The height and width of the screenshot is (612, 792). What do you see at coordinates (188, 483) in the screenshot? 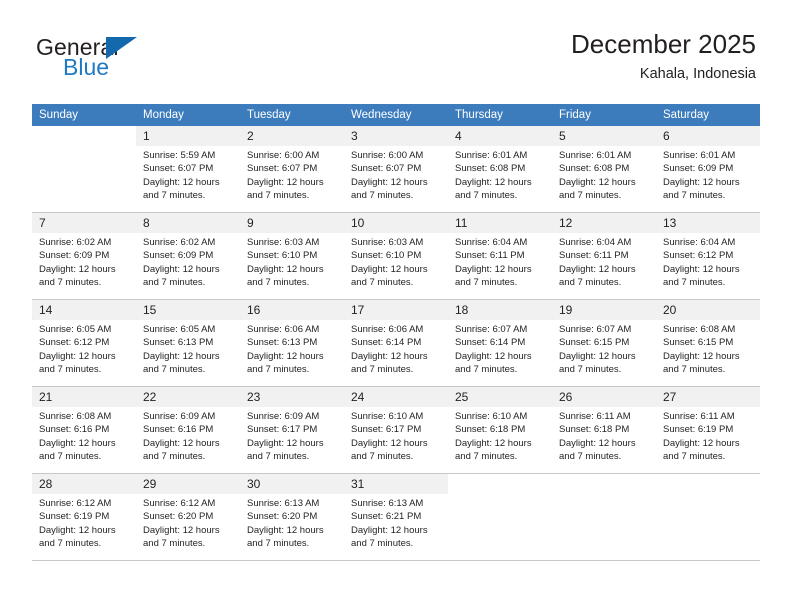
I see `day-number: 29` at bounding box center [188, 483].